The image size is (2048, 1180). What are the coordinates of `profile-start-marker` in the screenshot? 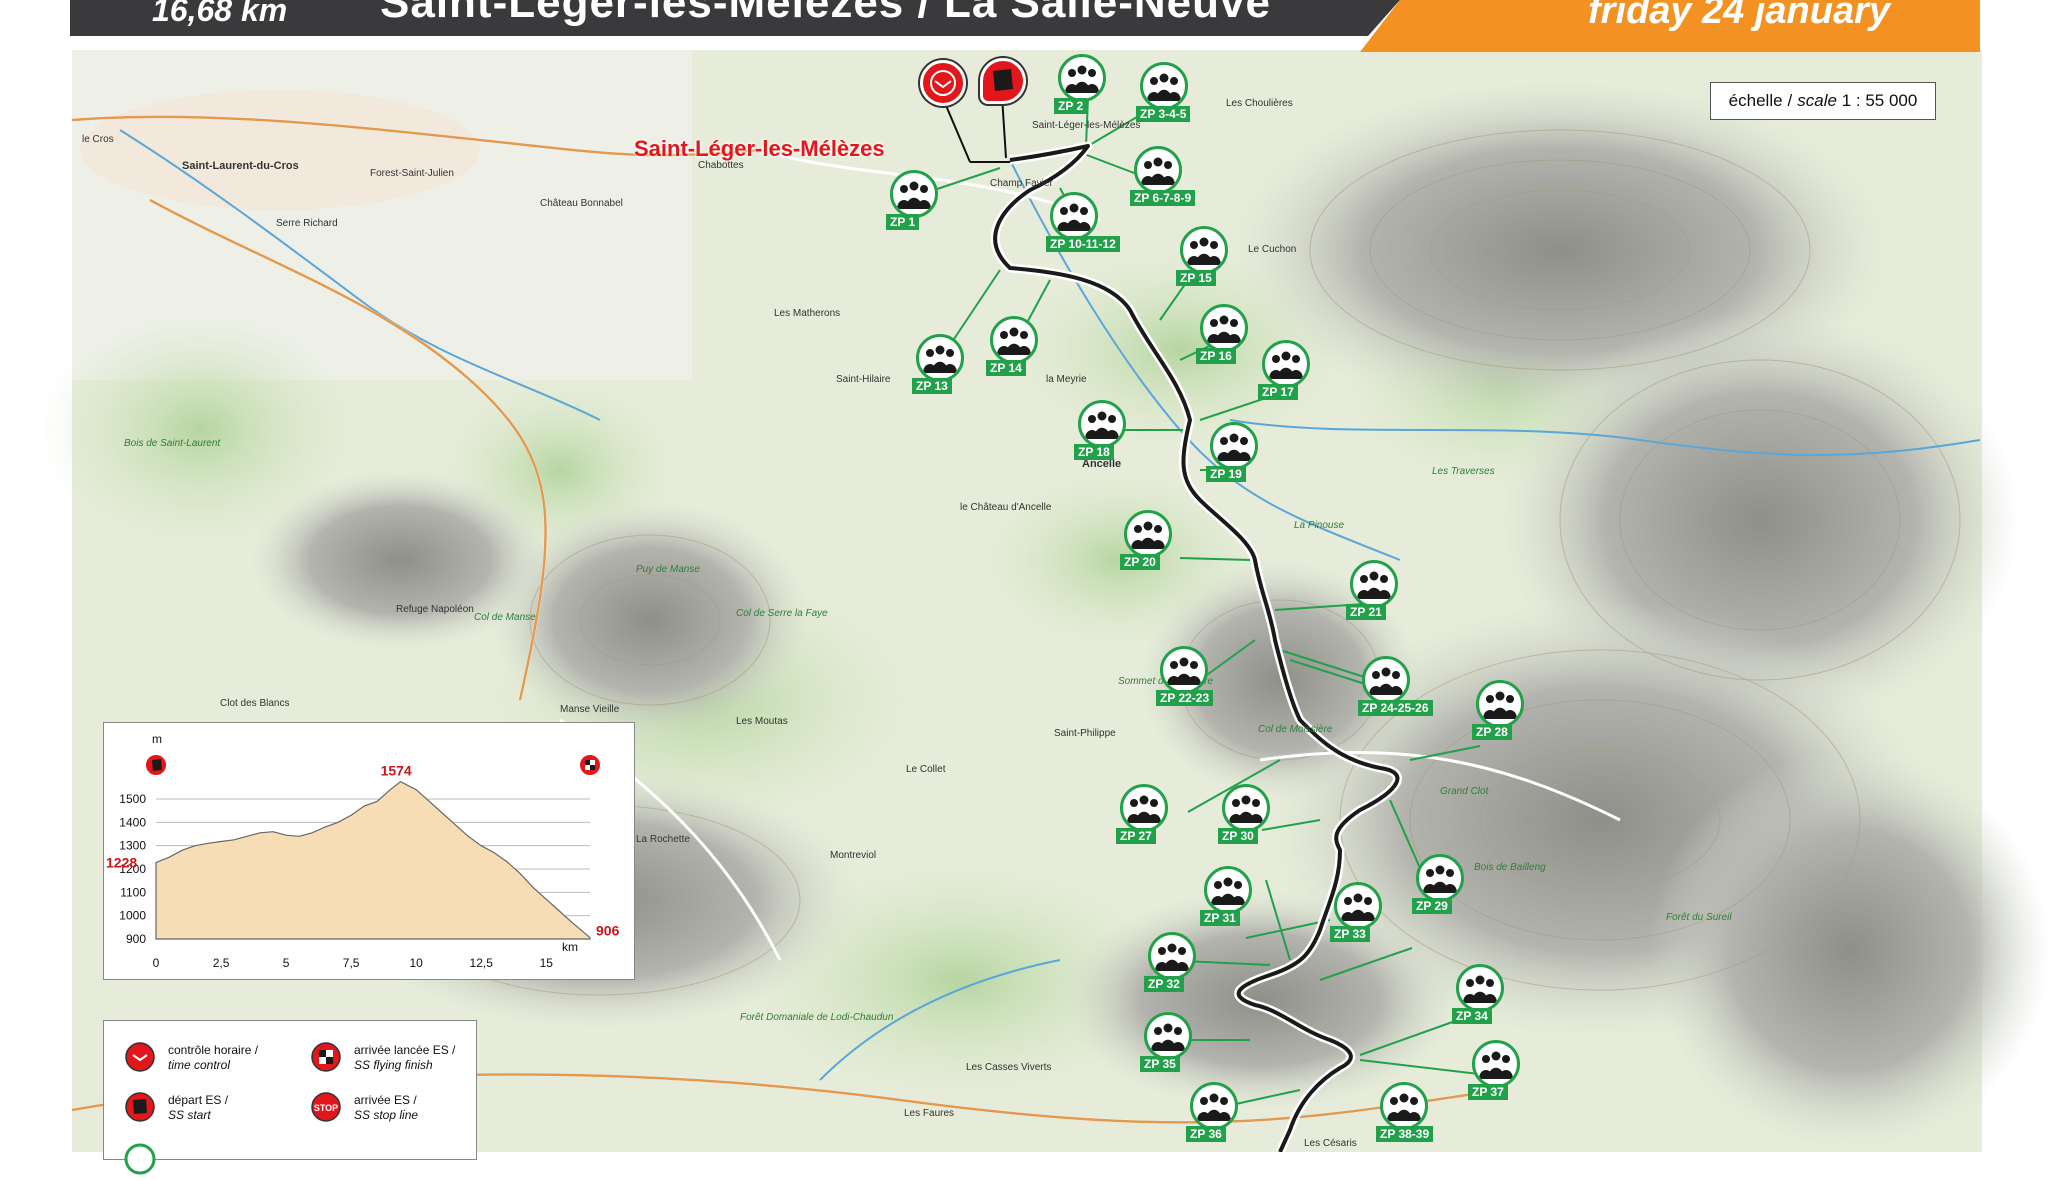 It's located at (156, 765).